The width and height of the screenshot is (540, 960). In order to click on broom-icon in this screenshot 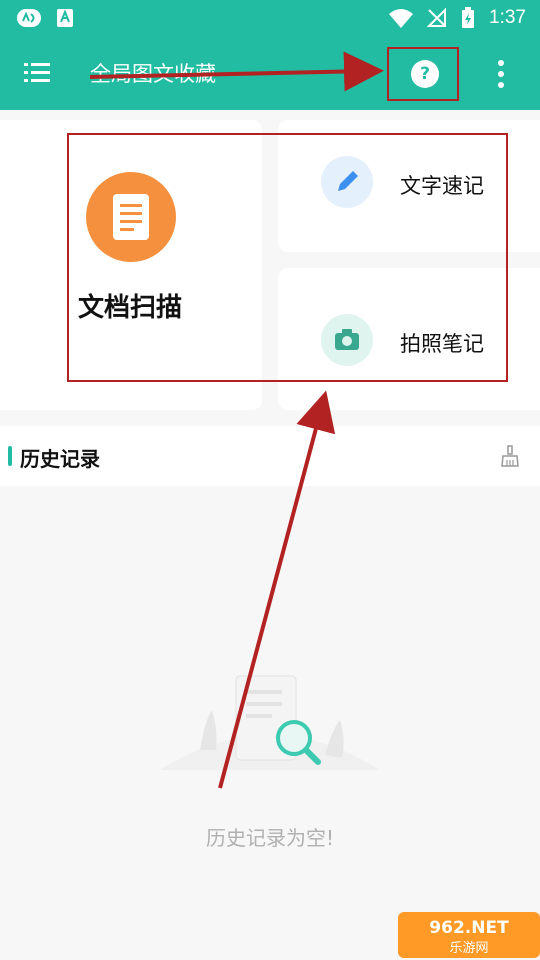, I will do `click(510, 456)`.